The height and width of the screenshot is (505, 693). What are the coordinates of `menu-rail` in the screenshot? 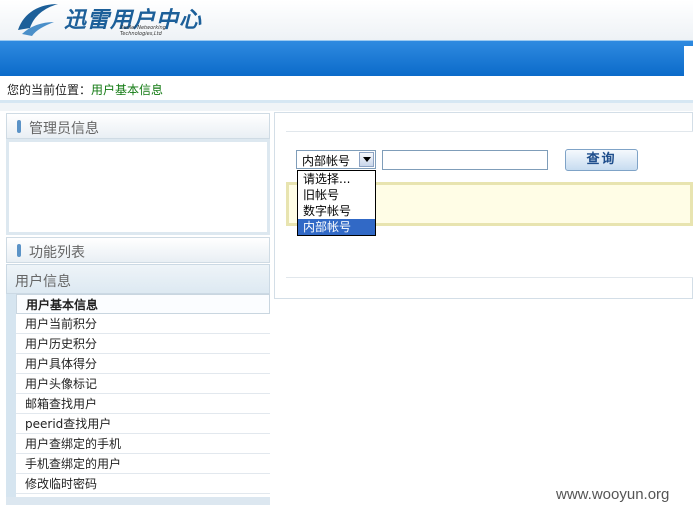 It's located at (11, 399).